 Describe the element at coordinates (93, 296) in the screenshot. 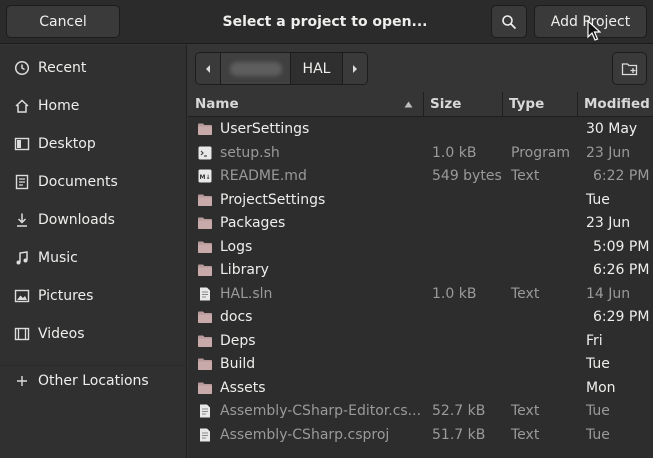

I see `sidebar-item-pictures: Pictures` at that location.